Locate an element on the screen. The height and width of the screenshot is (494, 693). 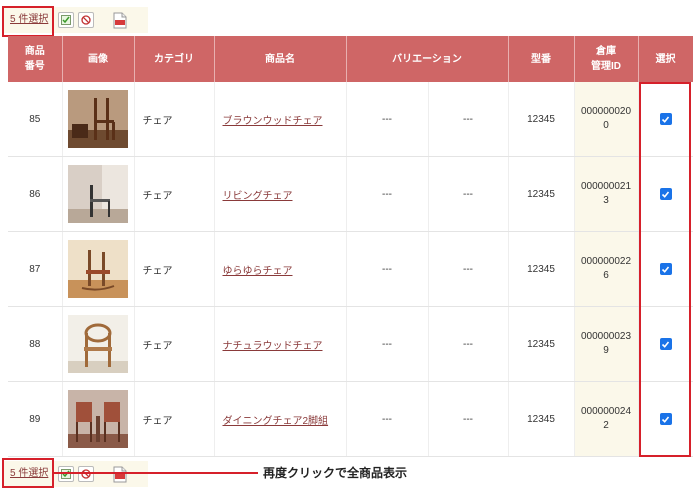
warehouse-id-line1: 000000020 is located at coordinates (606, 111).